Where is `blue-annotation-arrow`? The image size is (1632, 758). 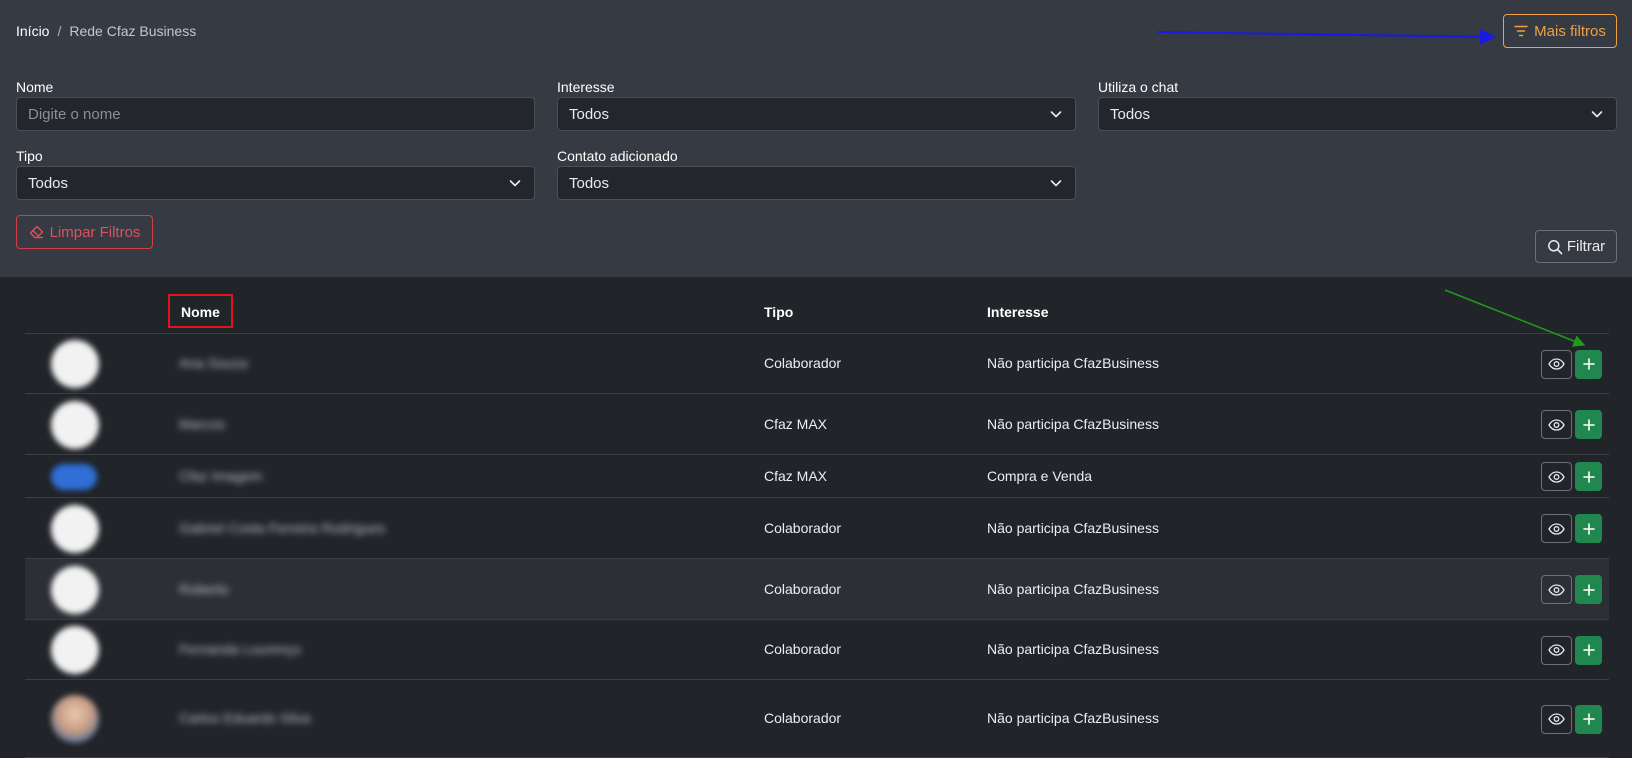 blue-annotation-arrow is located at coordinates (1326, 36).